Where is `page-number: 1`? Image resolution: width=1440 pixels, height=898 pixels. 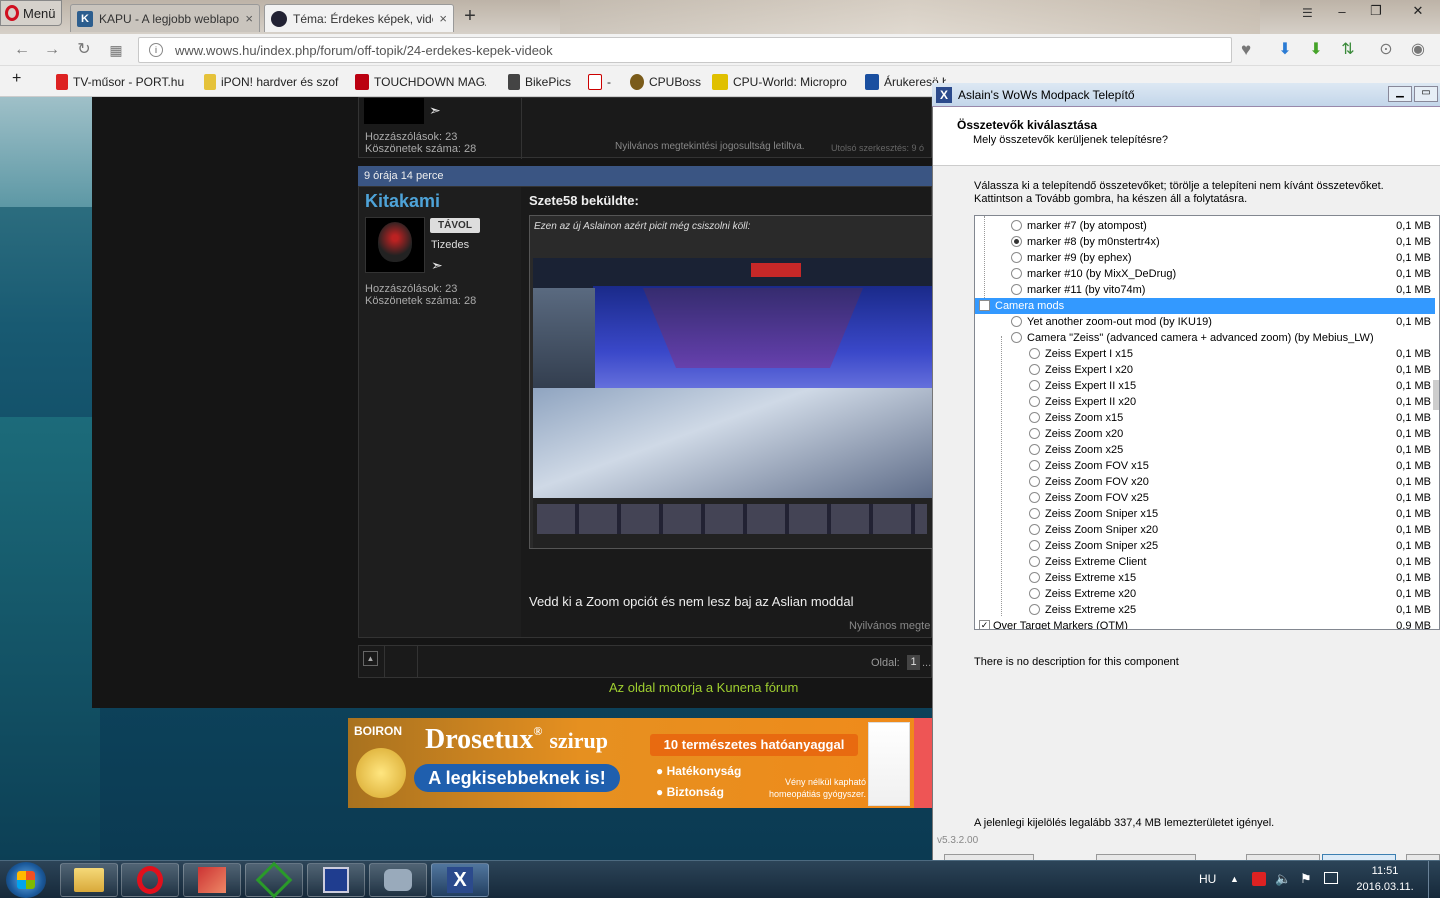
page-number: 1 is located at coordinates (913, 662).